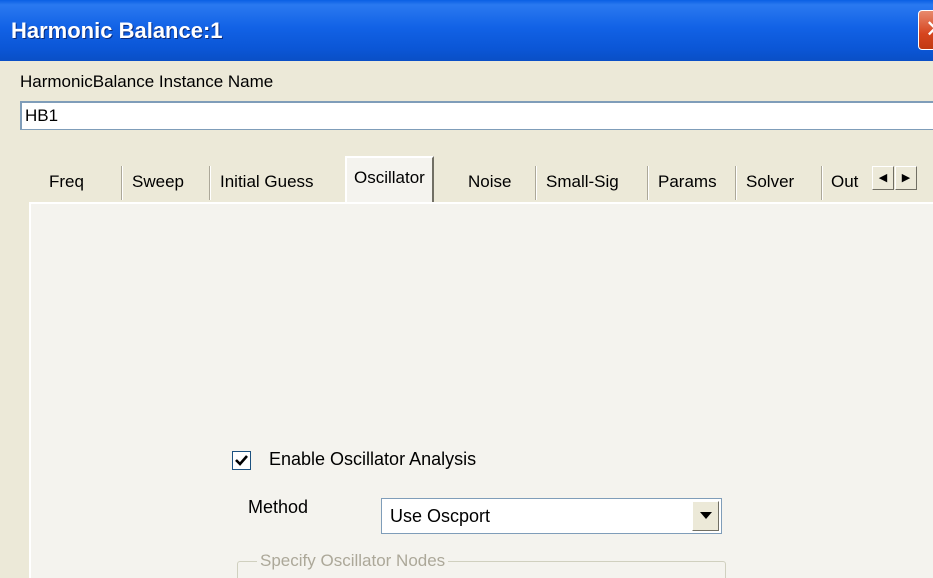  I want to click on tab-initial-guess: Initial Guess, so click(267, 182).